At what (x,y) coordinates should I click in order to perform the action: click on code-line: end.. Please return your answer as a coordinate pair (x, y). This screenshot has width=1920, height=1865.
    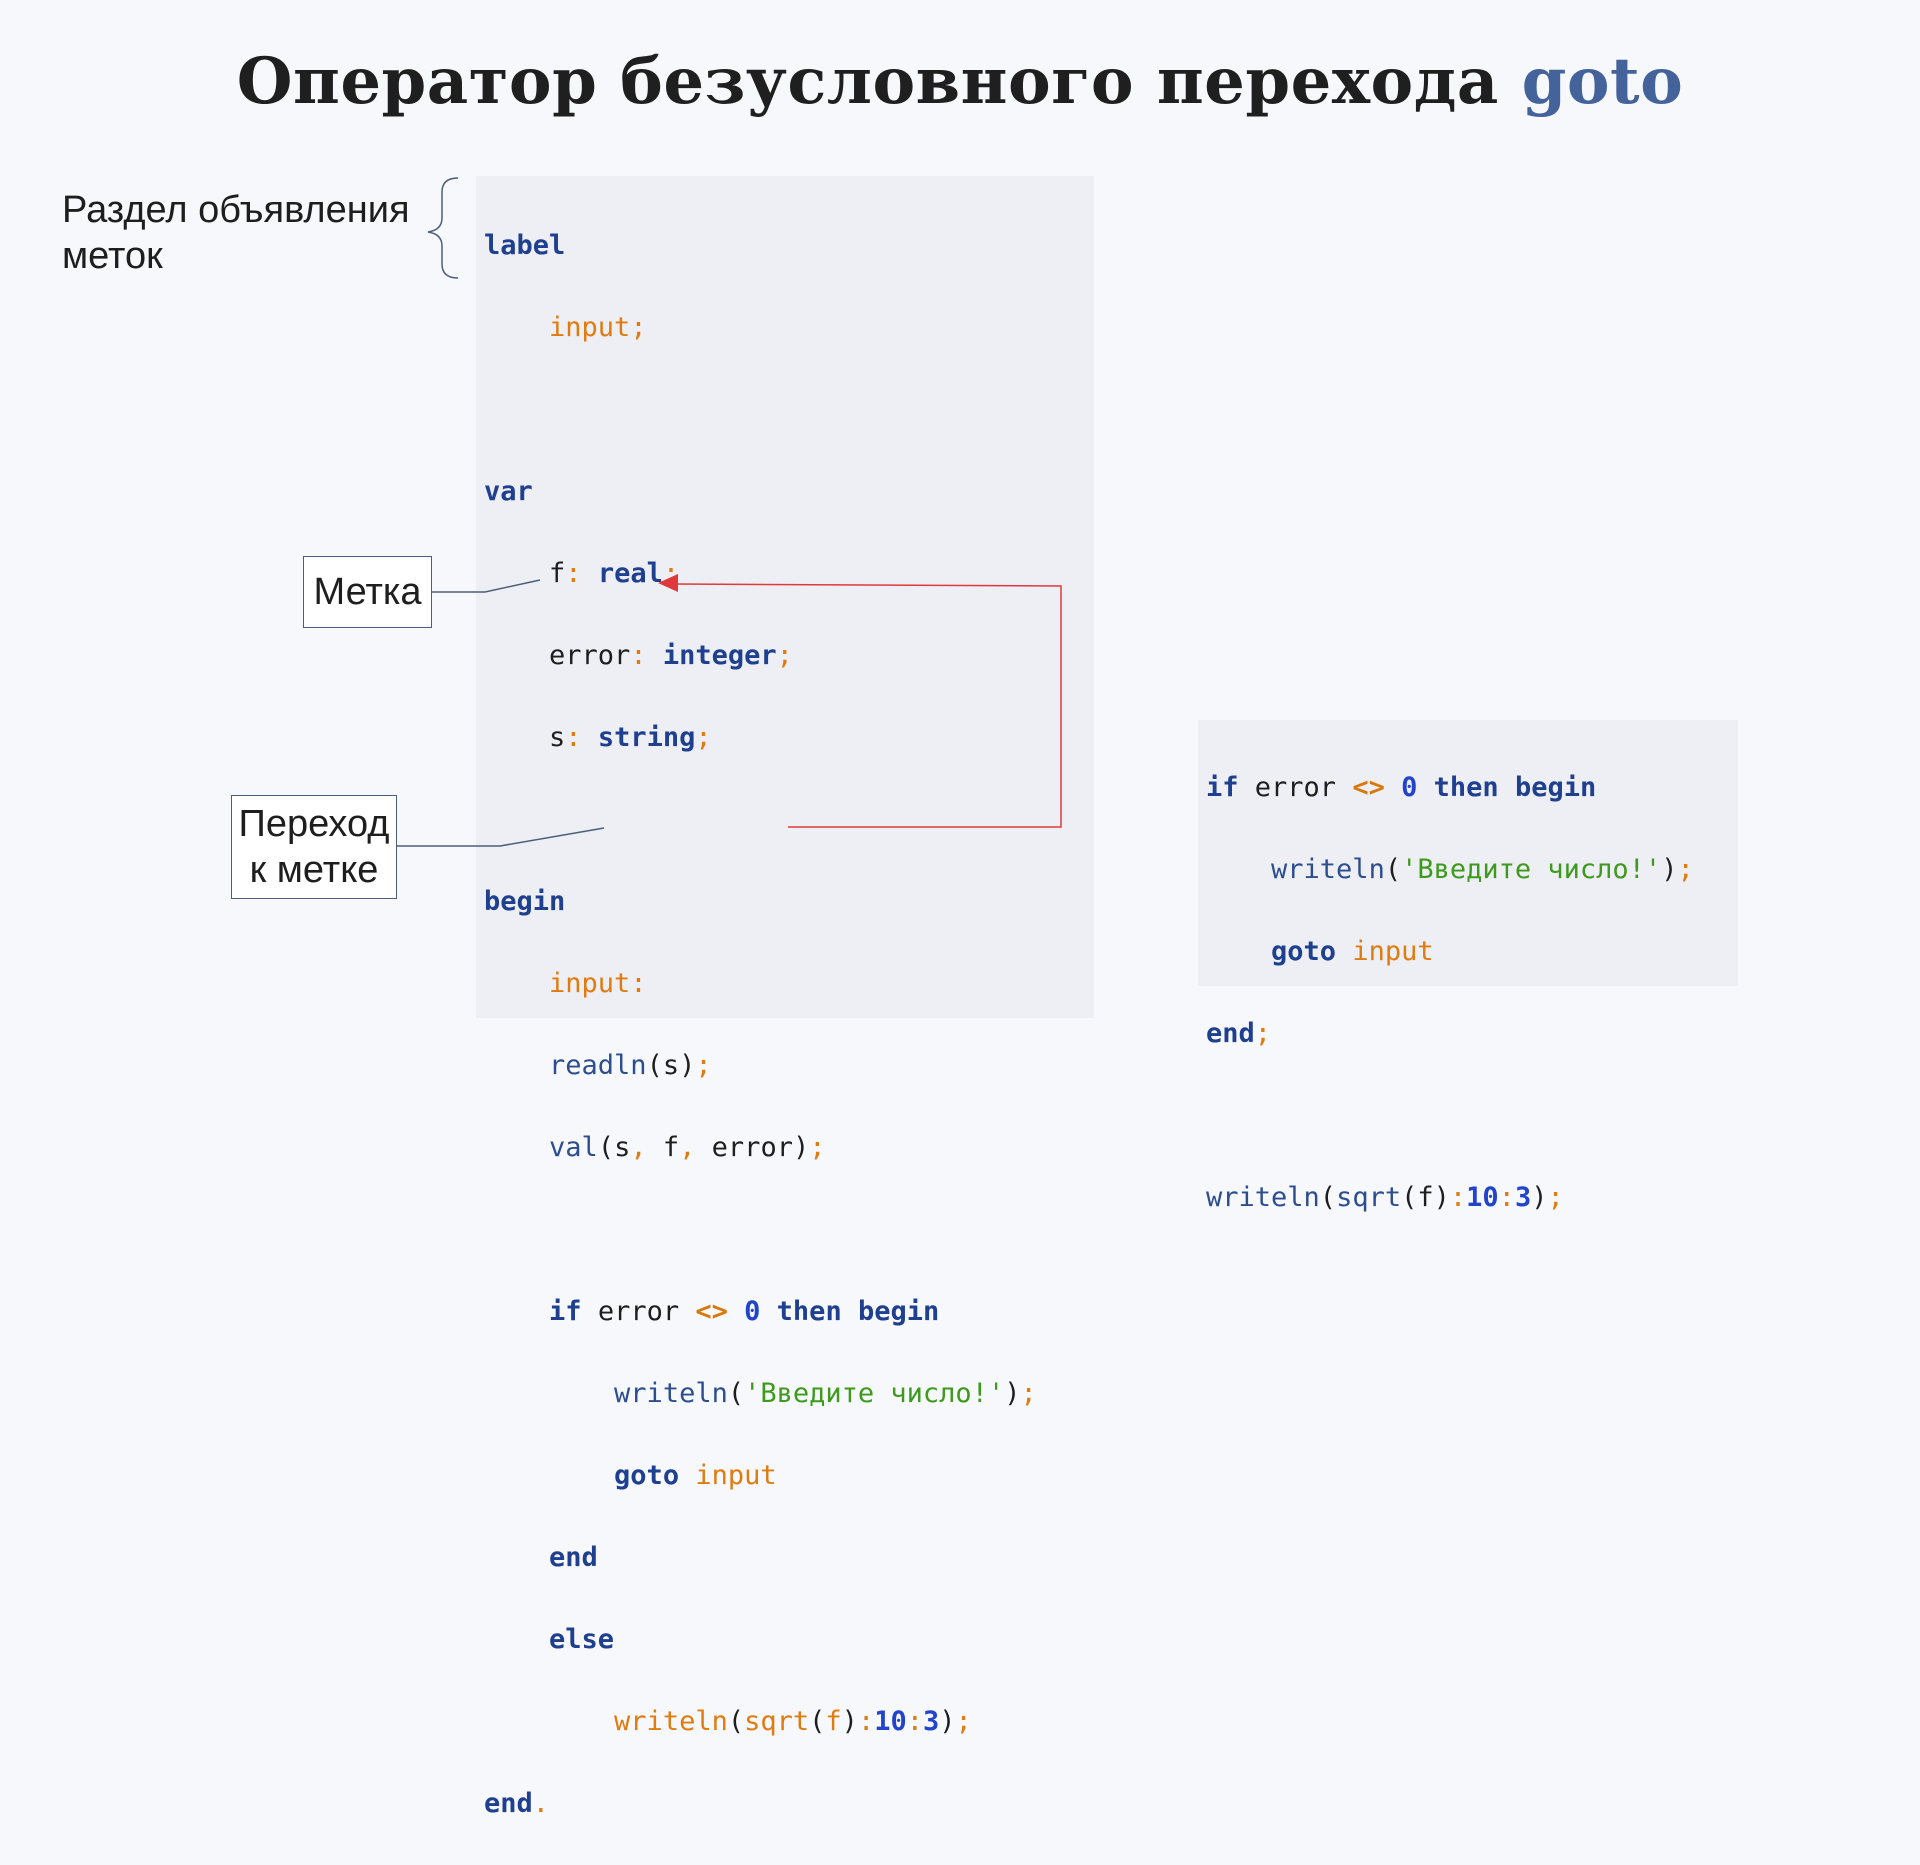
    Looking at the image, I should click on (517, 1803).